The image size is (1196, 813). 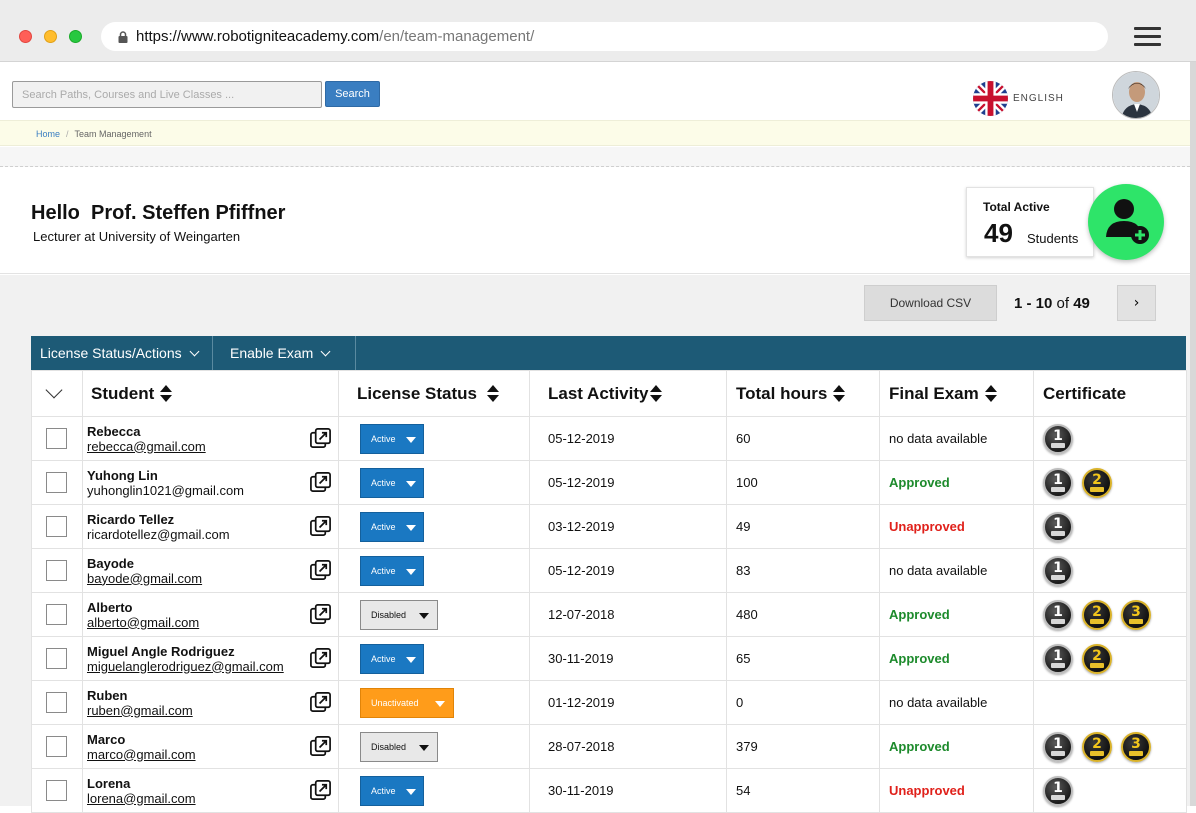 I want to click on status-label: Active, so click(x=383, y=570).